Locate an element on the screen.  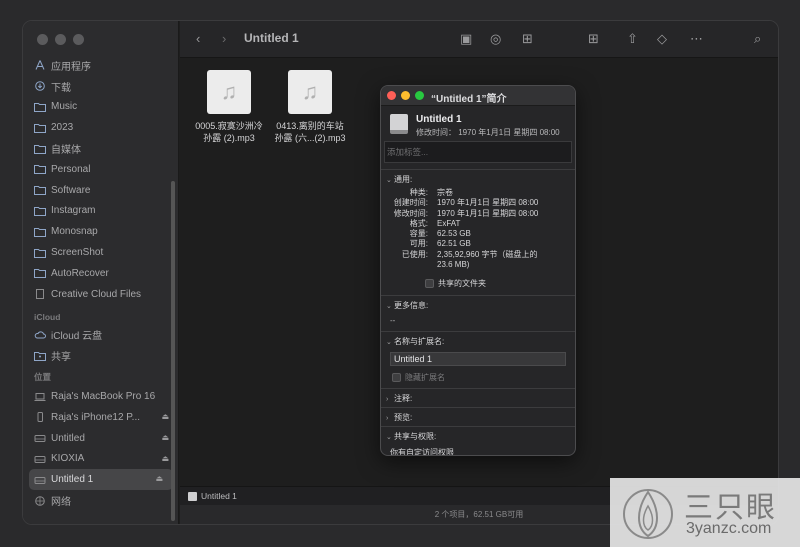
sidebar-item: AutoRecover is located at coordinates (101, 273).